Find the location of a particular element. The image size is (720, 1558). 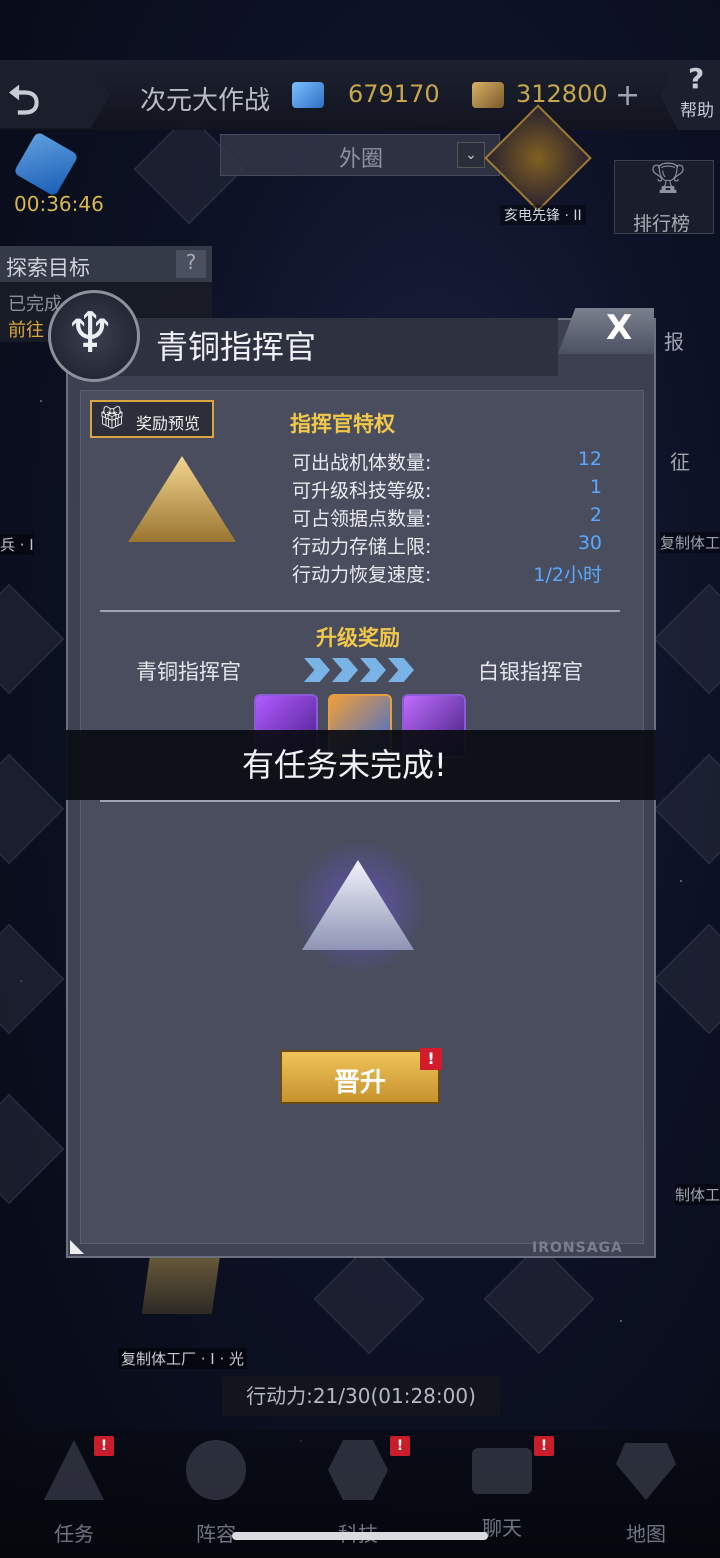

privilege-row: 行动力恢复速度: 1/2小时 is located at coordinates (447, 573).